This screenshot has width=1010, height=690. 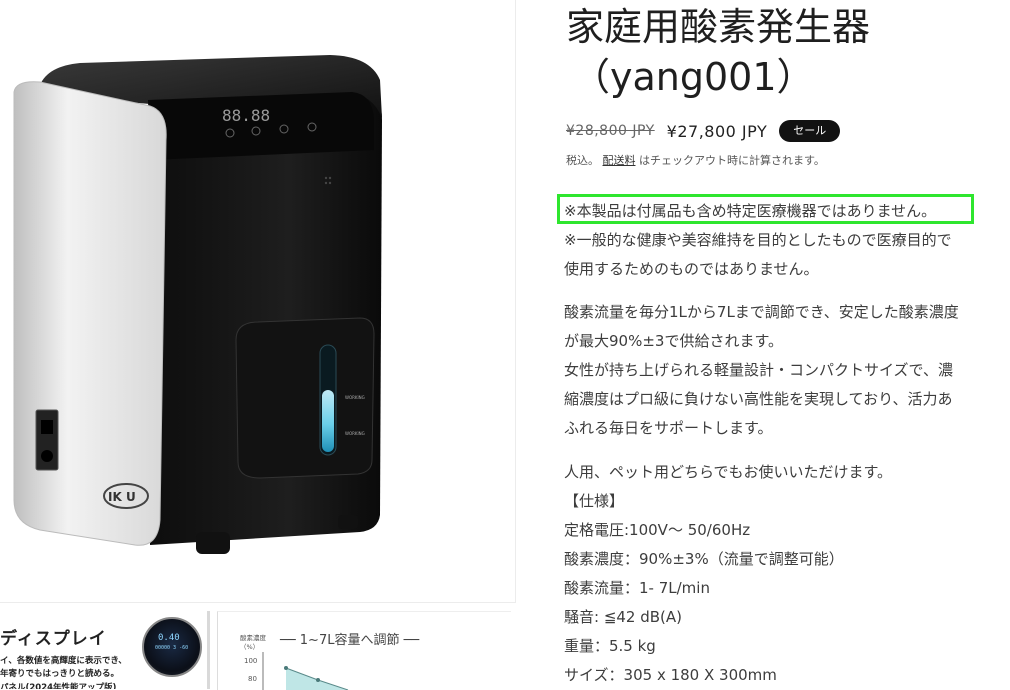 What do you see at coordinates (691, 269) in the screenshot?
I see `notice-line: 使用するためのものではありません。` at bounding box center [691, 269].